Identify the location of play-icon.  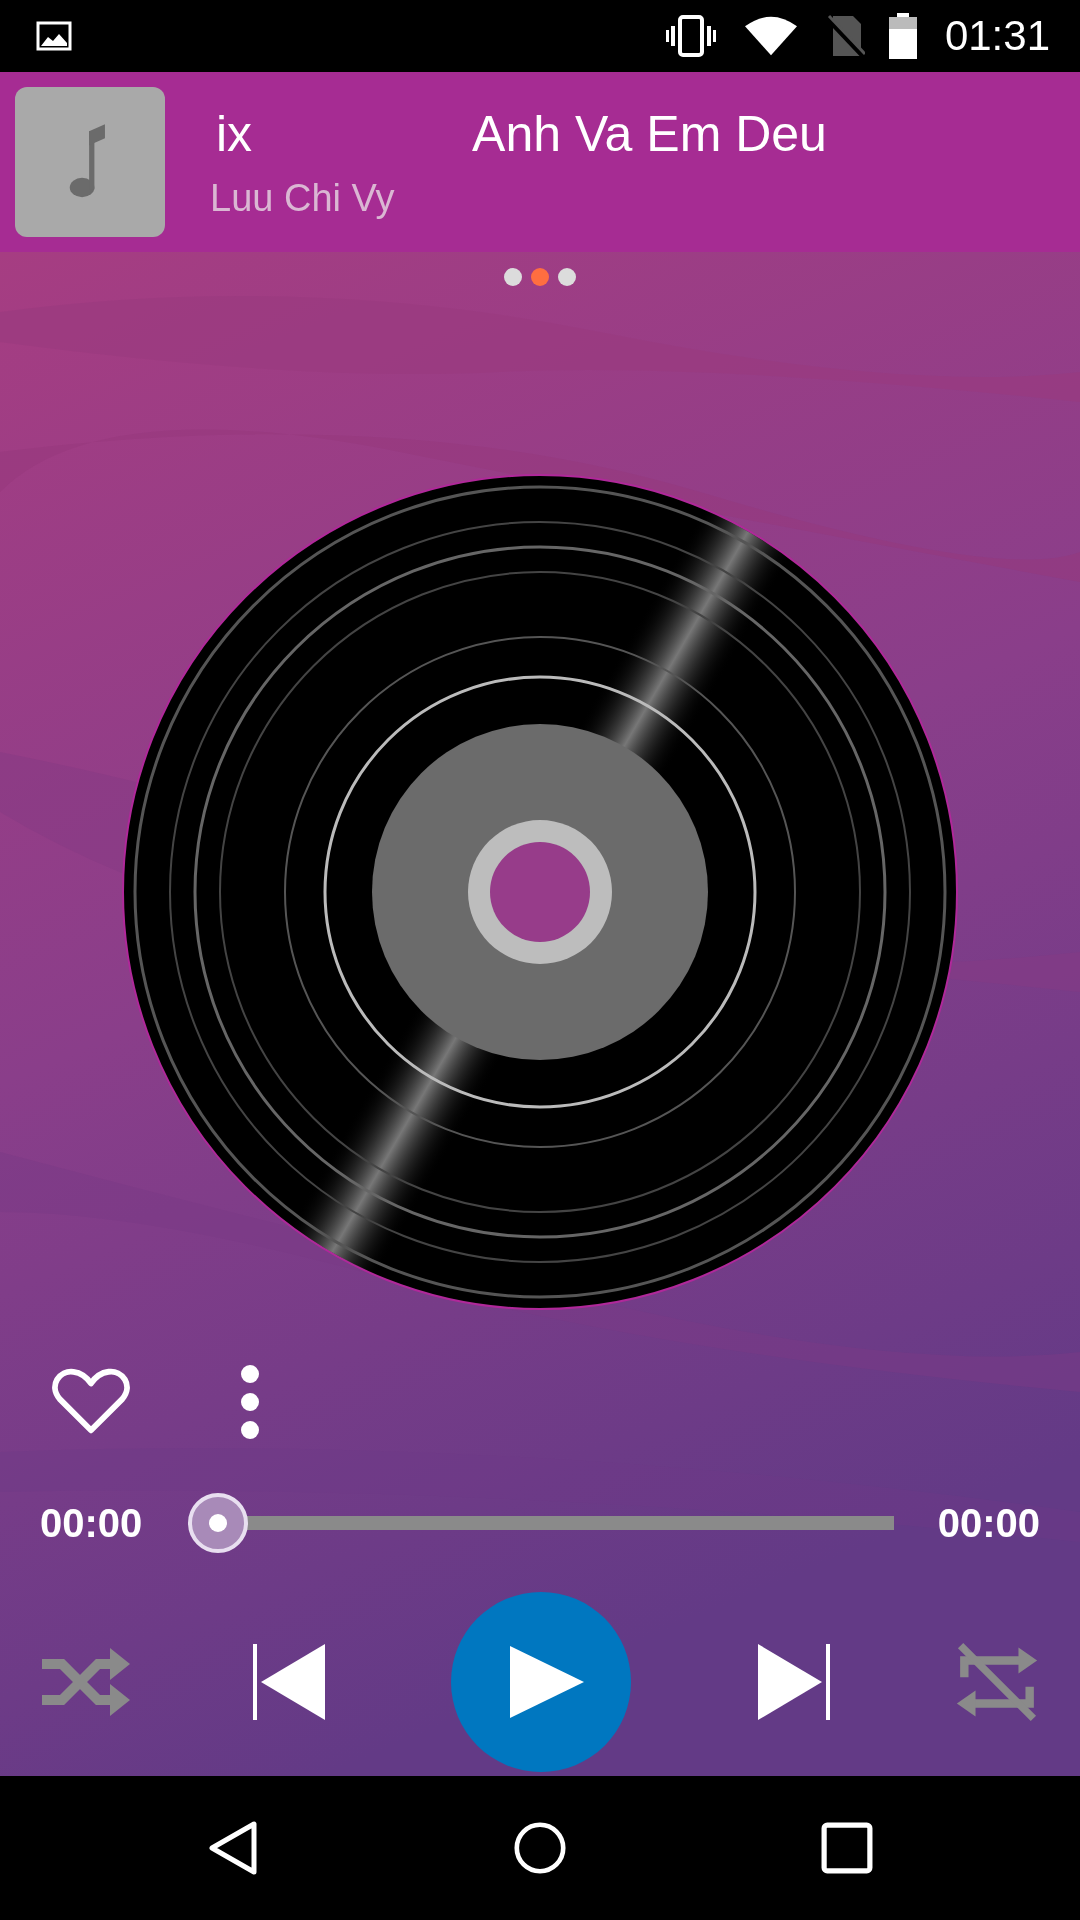
(547, 1682).